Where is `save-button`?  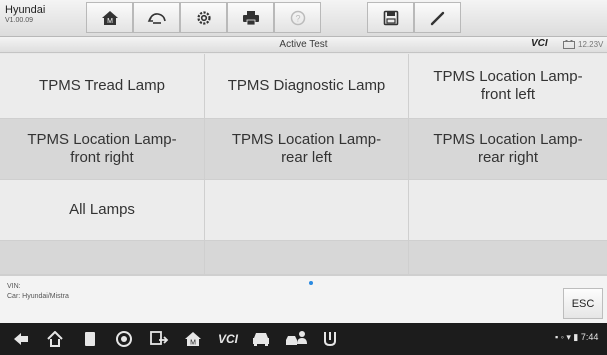 save-button is located at coordinates (390, 17).